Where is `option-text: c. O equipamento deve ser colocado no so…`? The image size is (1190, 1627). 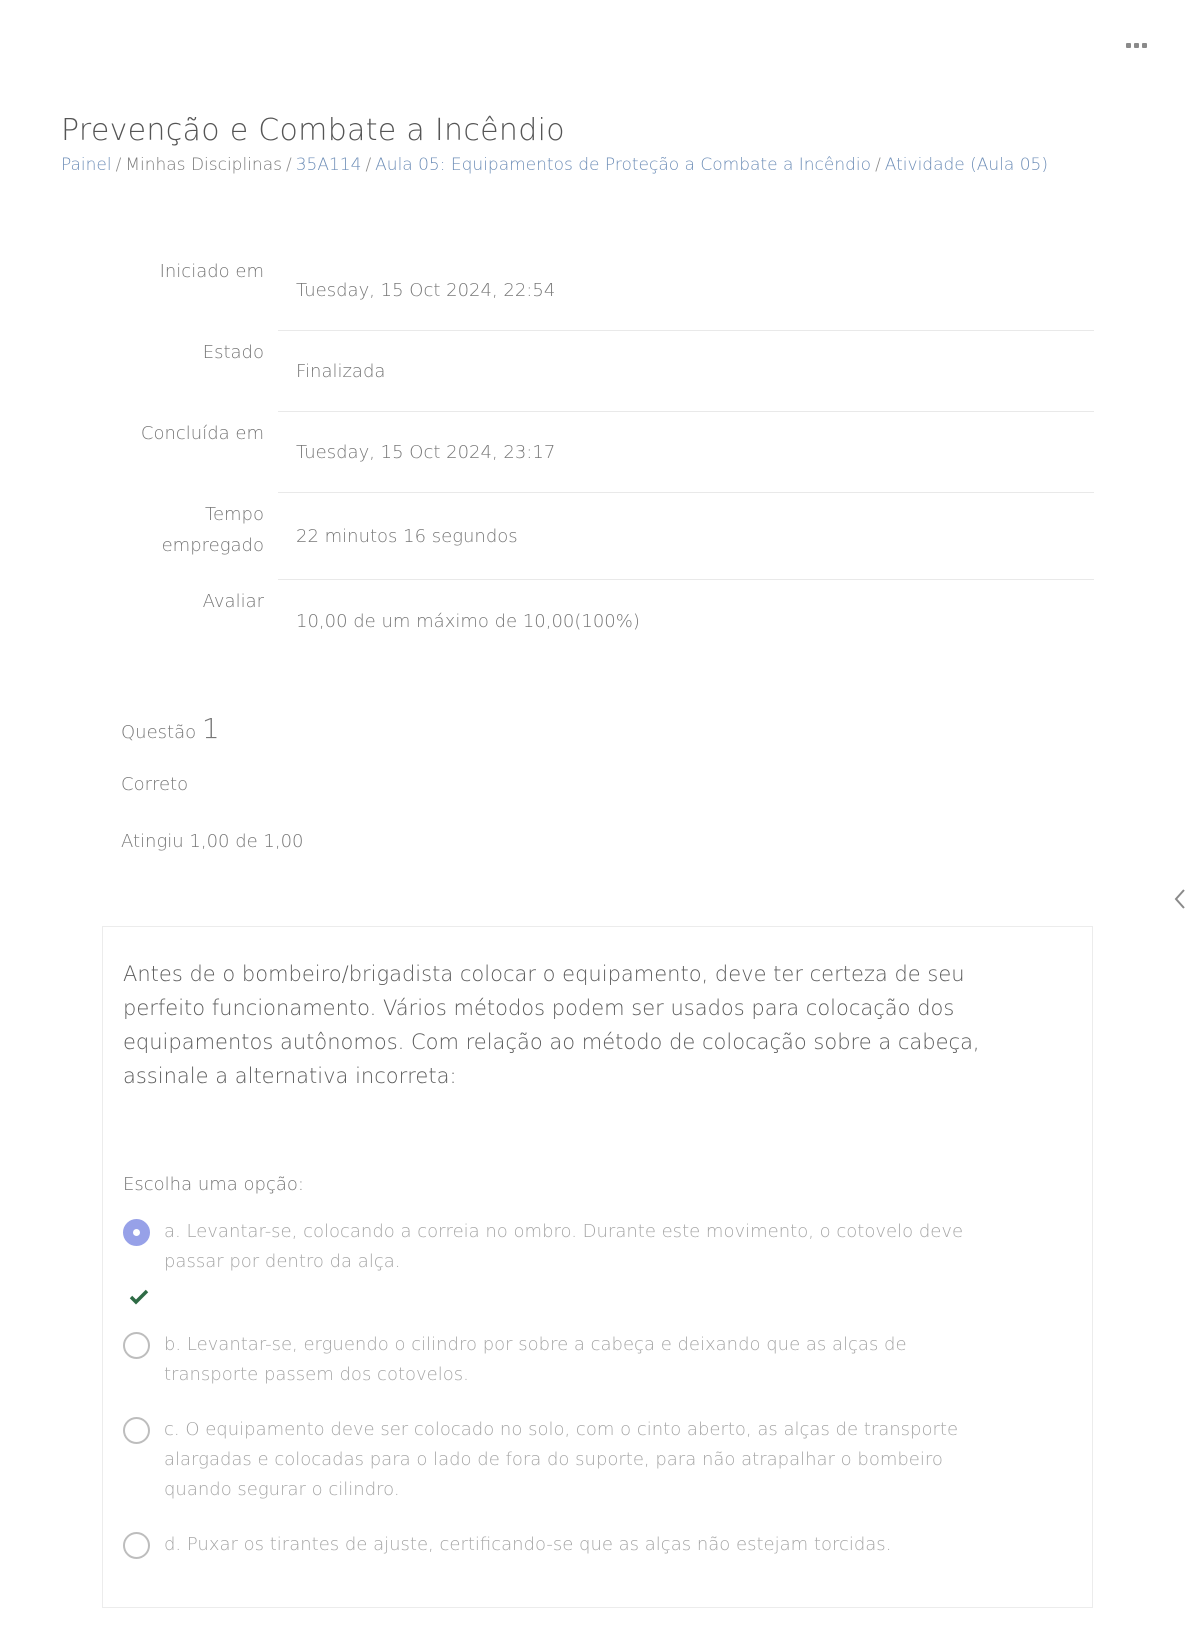
option-text: c. O equipamento deve ser colocado no so… is located at coordinates (561, 1459).